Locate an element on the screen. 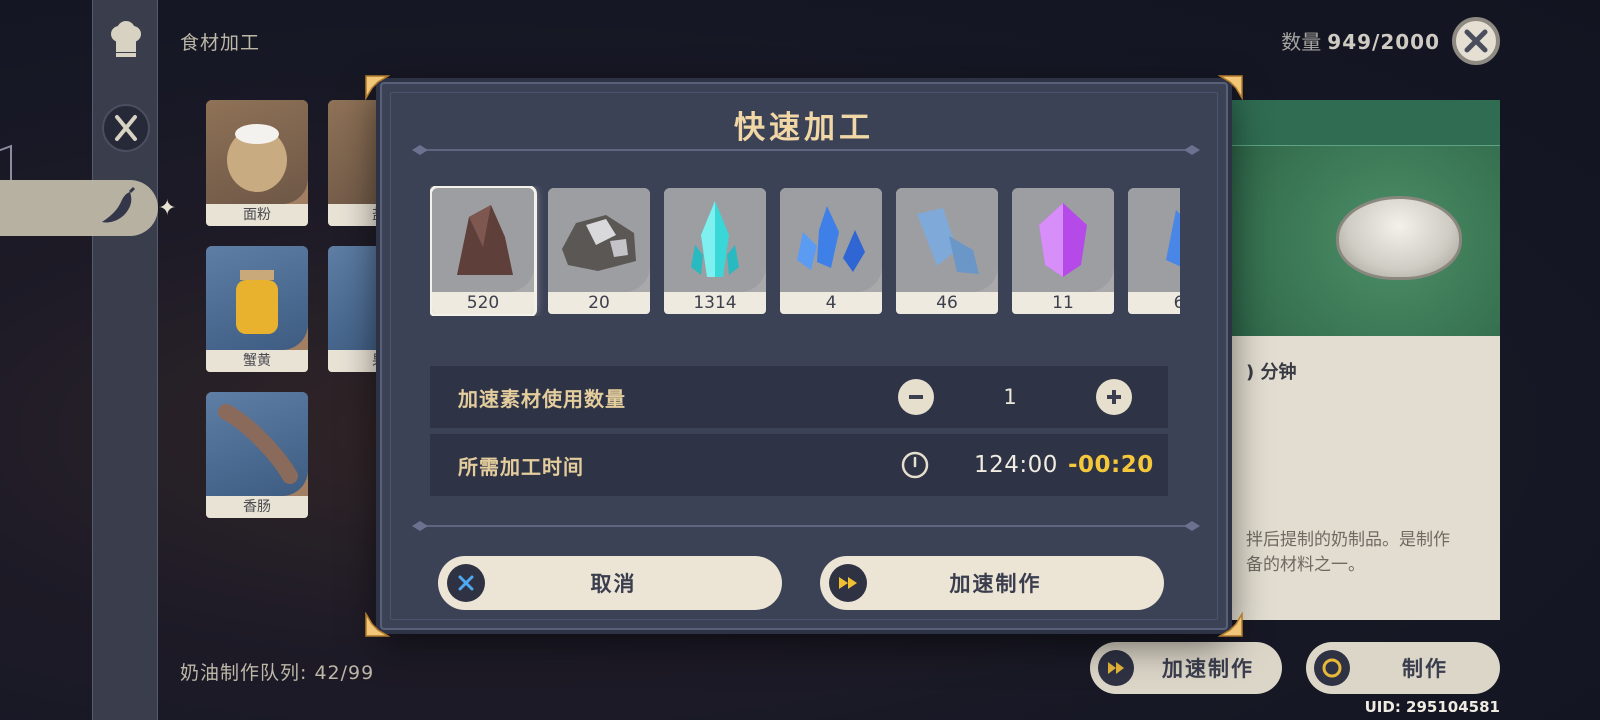 Image resolution: width=1600 pixels, height=720 pixels. minus-icon is located at coordinates (916, 397).